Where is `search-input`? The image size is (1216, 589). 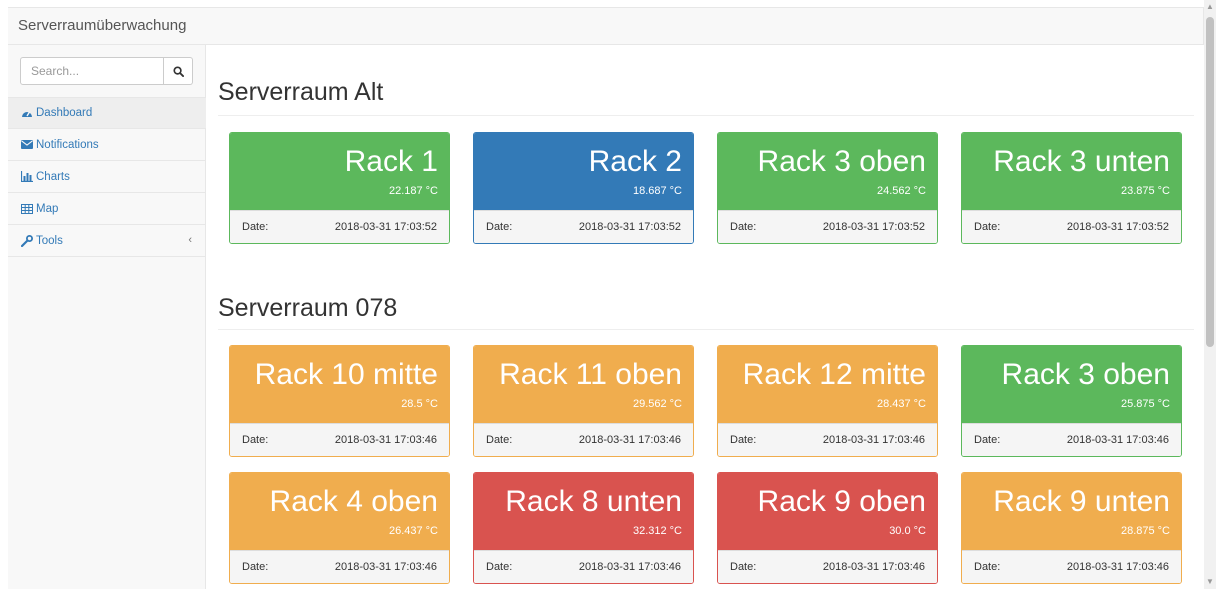
search-input is located at coordinates (92, 71).